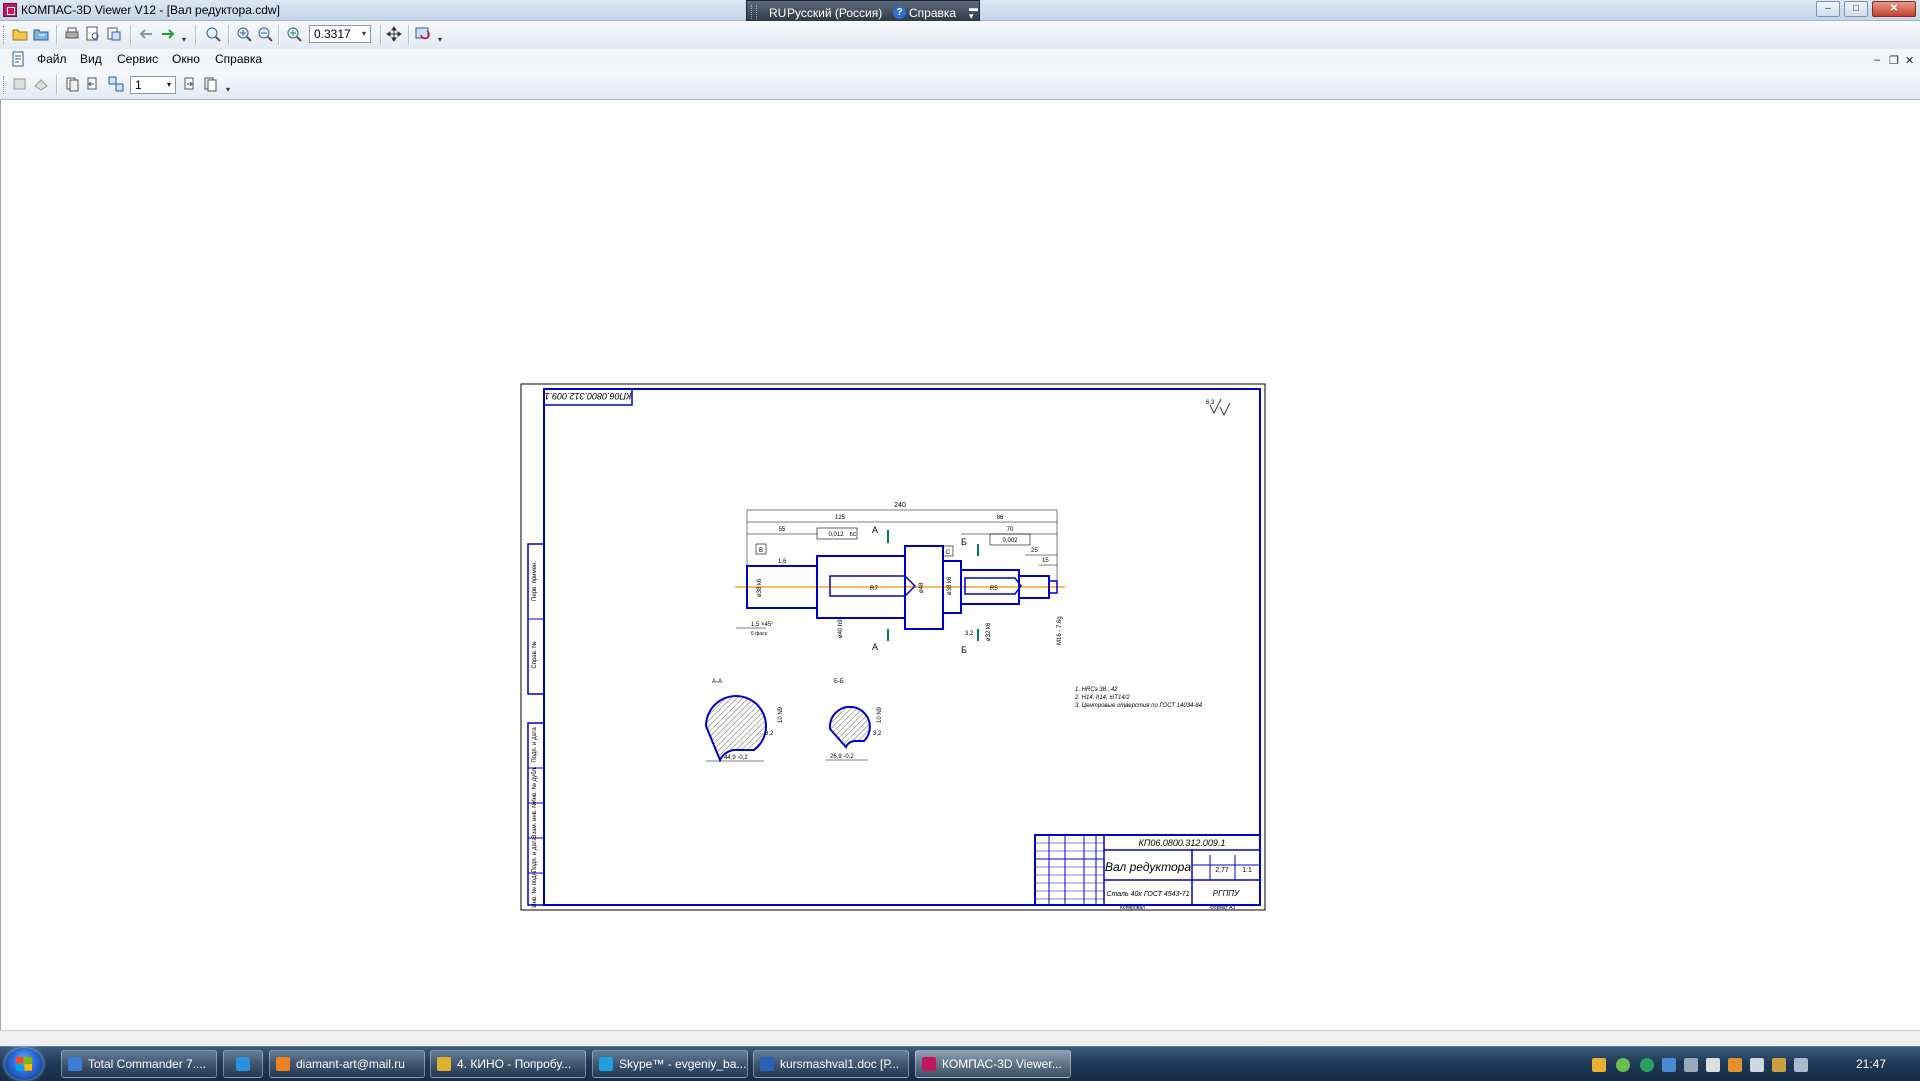  What do you see at coordinates (1060, 630) in the screenshot?
I see `svg-text: М16 - 7.6g` at bounding box center [1060, 630].